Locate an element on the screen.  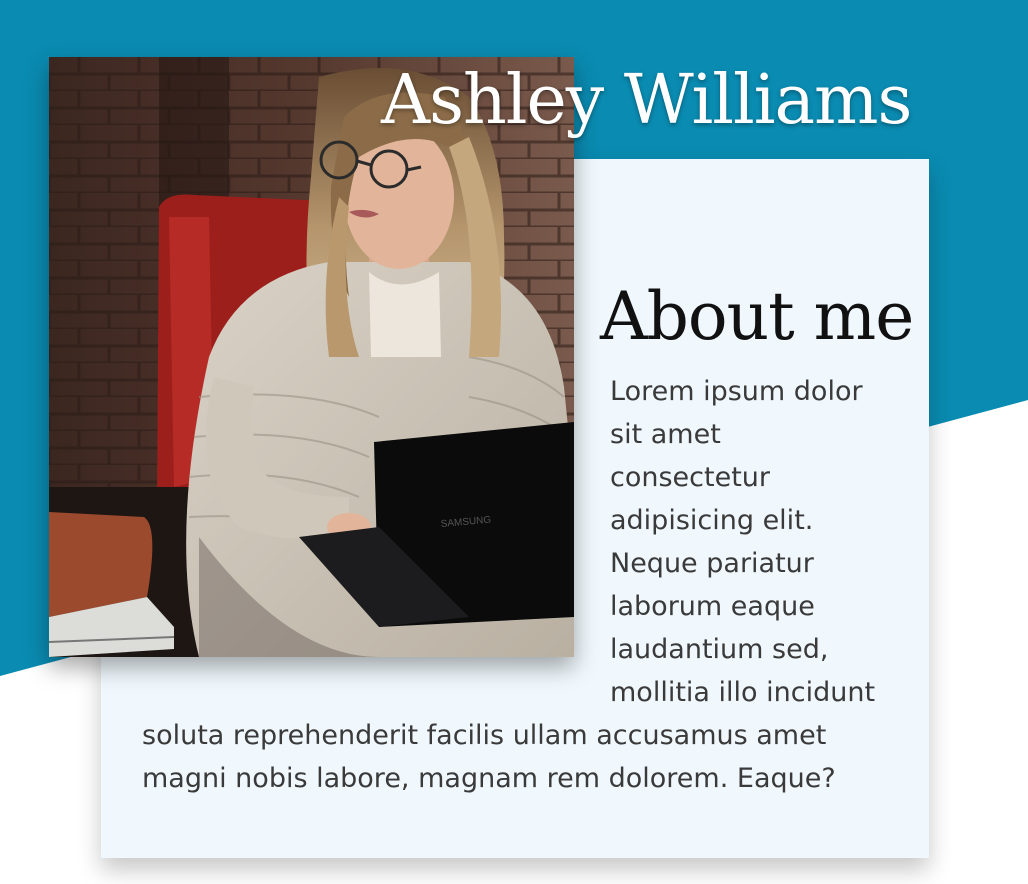
profile-name: Ashley Williams is located at coordinates (646, 100).